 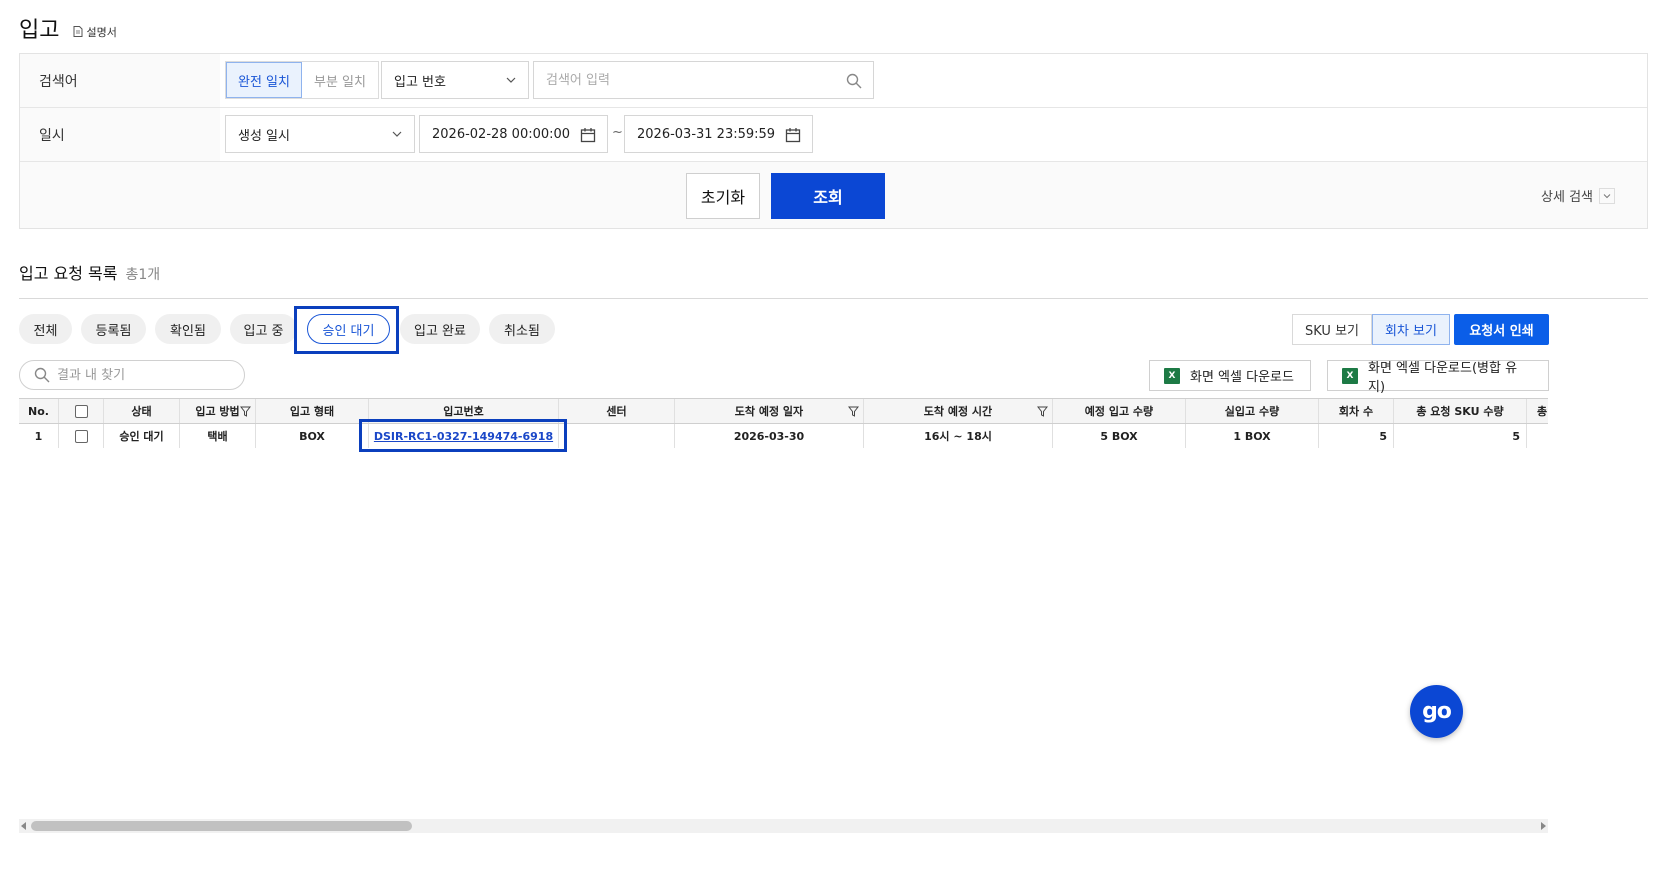 What do you see at coordinates (1242, 377) in the screenshot?
I see `excel-download-label: 화면 엑셀 다운로드` at bounding box center [1242, 377].